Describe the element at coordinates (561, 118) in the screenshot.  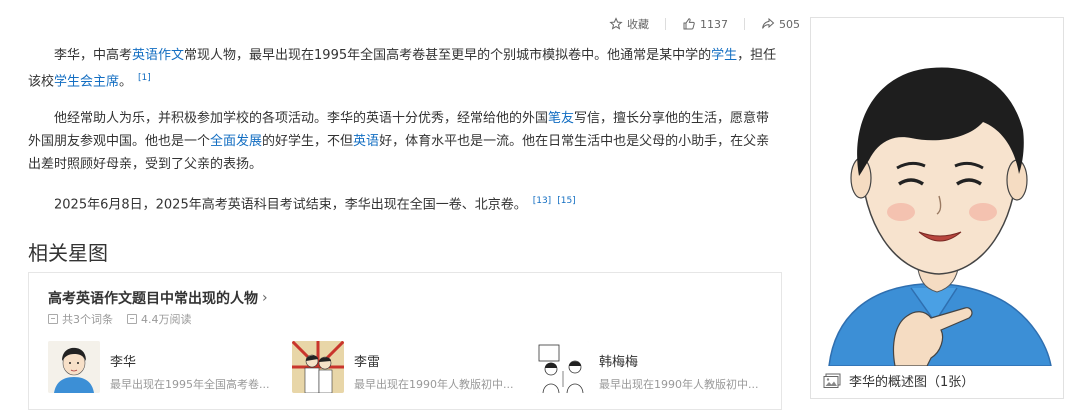
I see `link-pen-pal: 笔友` at that location.